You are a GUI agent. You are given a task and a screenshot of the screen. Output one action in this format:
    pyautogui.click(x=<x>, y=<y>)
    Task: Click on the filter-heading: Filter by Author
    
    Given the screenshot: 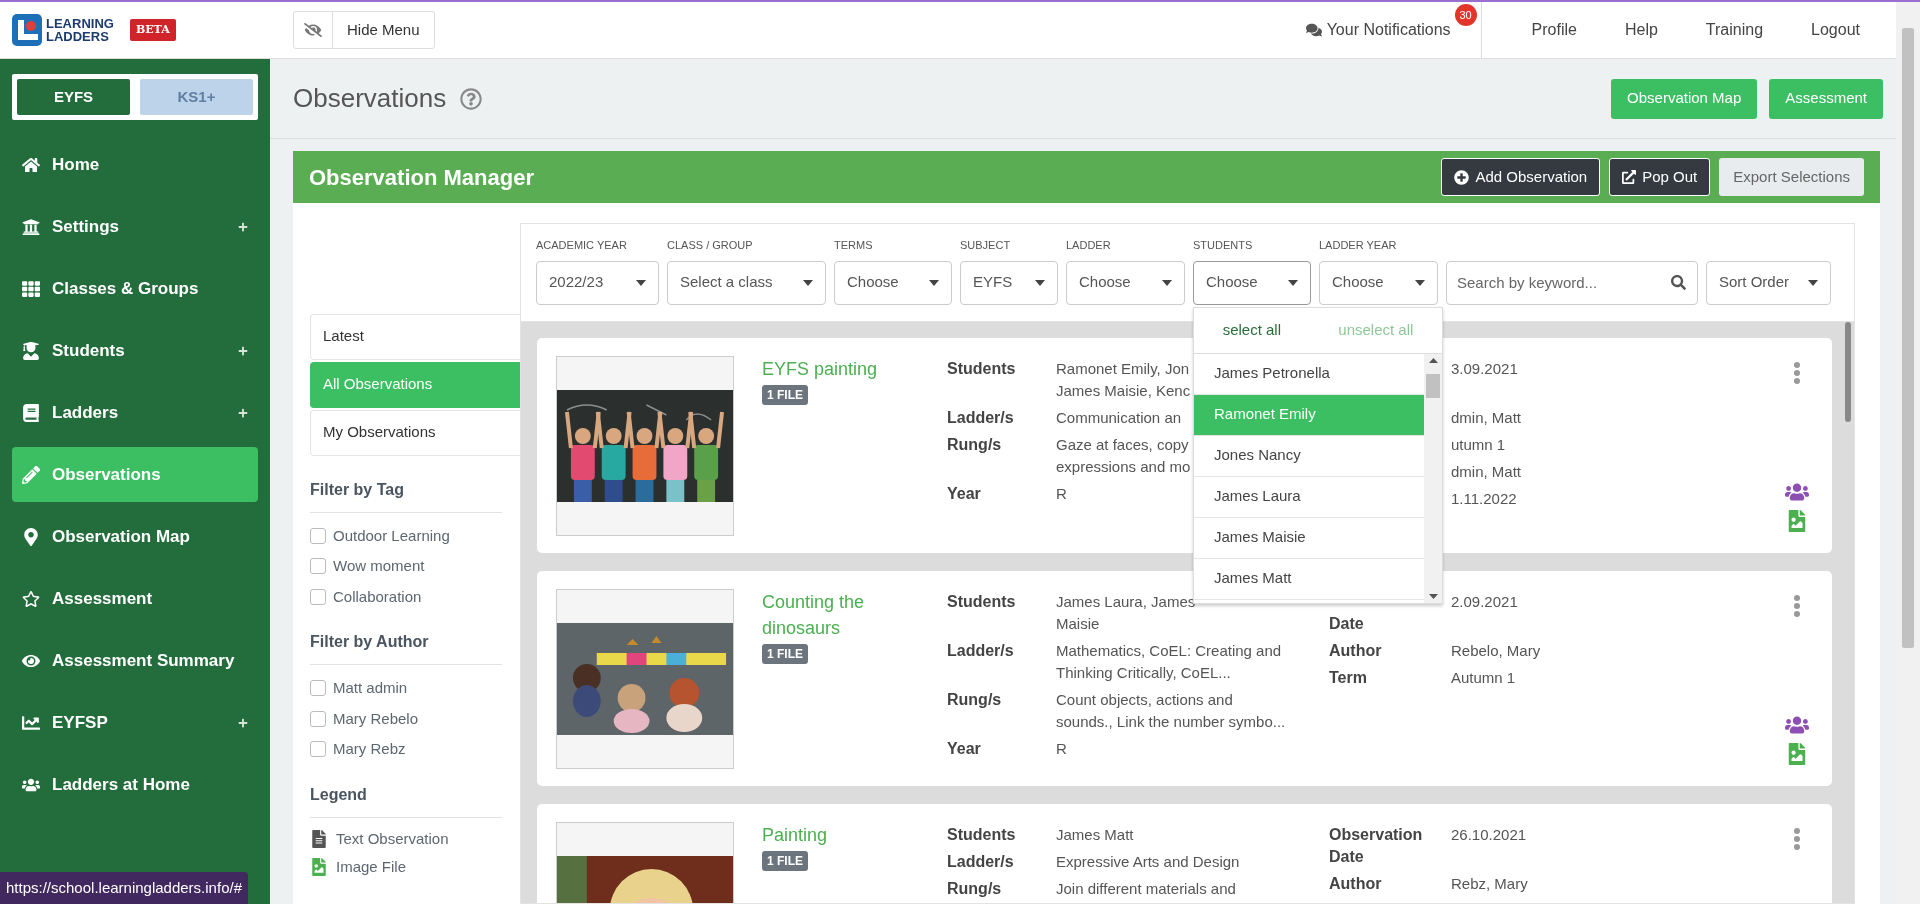 What is the action you would take?
    pyautogui.click(x=406, y=647)
    